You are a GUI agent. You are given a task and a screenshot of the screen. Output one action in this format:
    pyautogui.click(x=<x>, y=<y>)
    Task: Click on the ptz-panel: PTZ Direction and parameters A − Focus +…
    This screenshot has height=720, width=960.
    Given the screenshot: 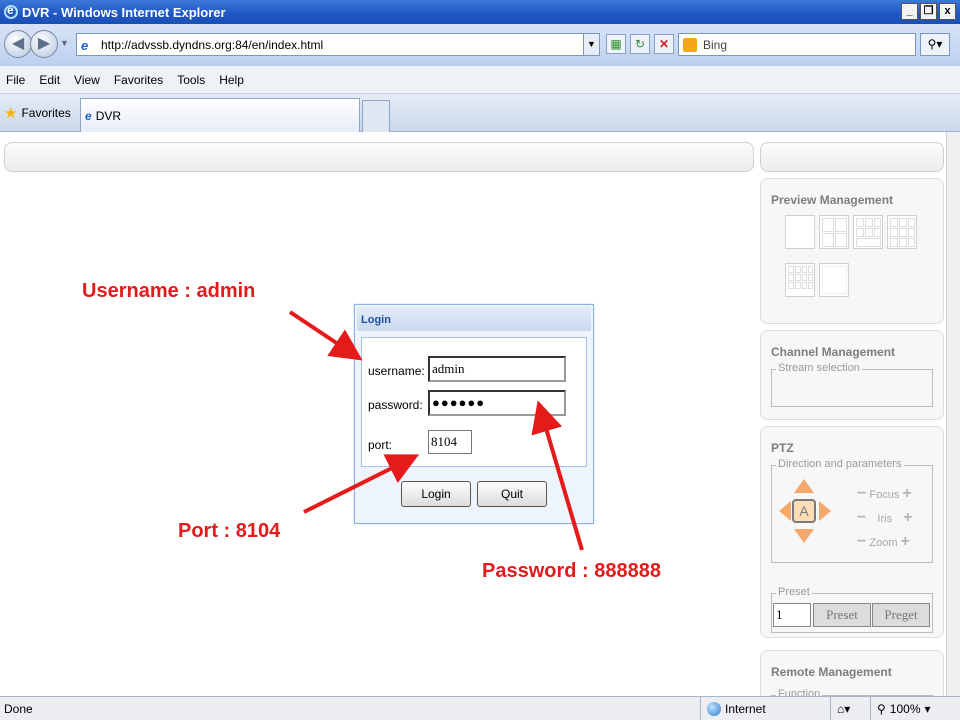 What is the action you would take?
    pyautogui.click(x=852, y=532)
    